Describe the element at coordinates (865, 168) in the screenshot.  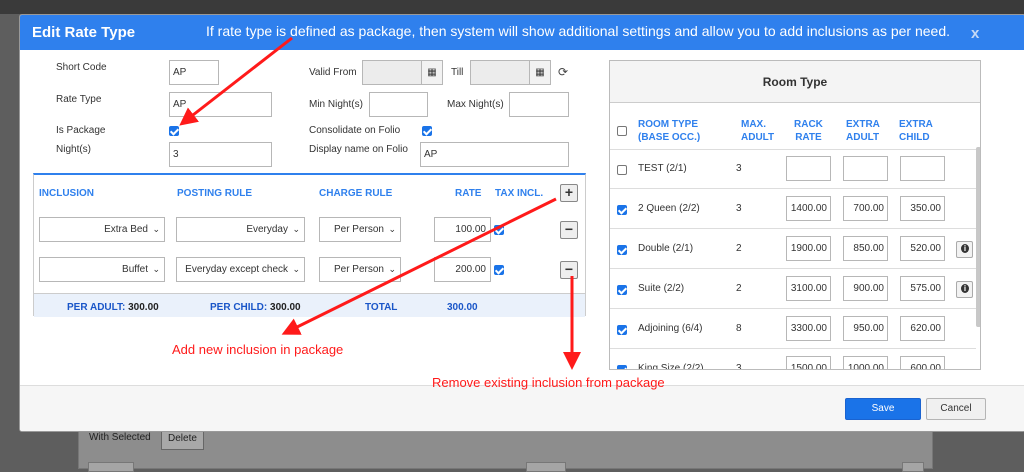
I see `extra-adult-input` at that location.